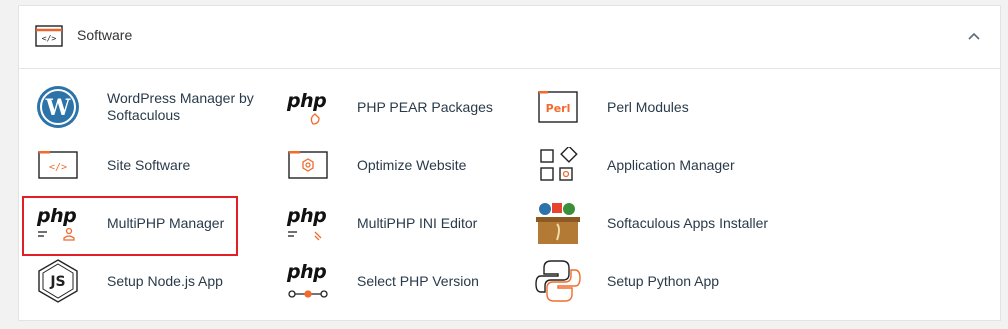 This screenshot has width=1008, height=329. I want to click on nodejs-icon: JS, so click(58, 281).